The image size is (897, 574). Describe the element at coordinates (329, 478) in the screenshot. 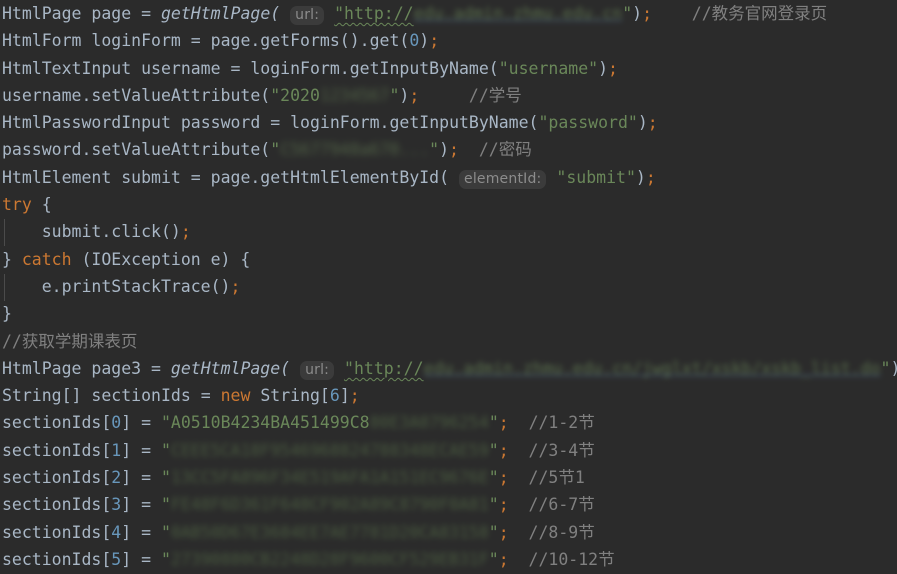

I see `redacted-section-id: 13CC5FA896F34E519AFA1A151EC9676E` at that location.